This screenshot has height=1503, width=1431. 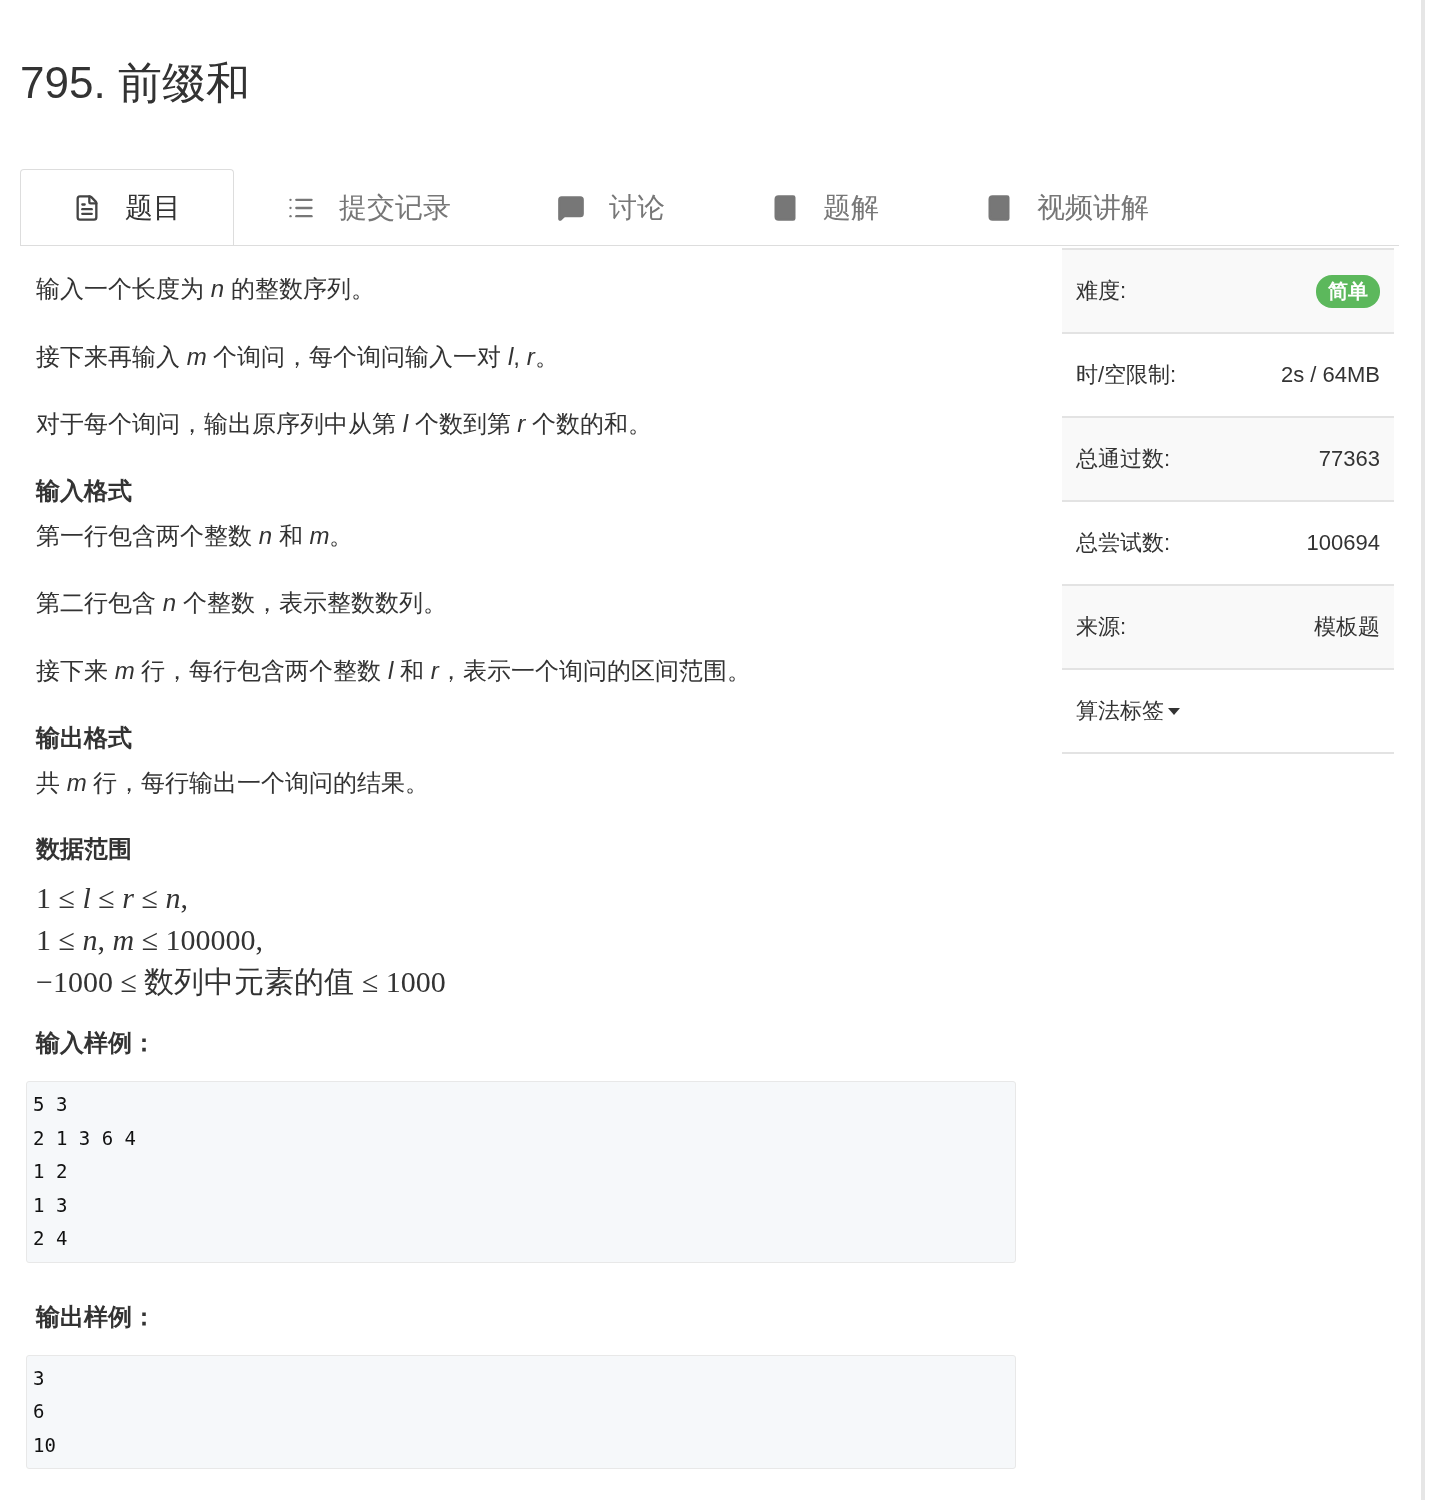 What do you see at coordinates (127, 207) in the screenshot?
I see `tab: 题目` at bounding box center [127, 207].